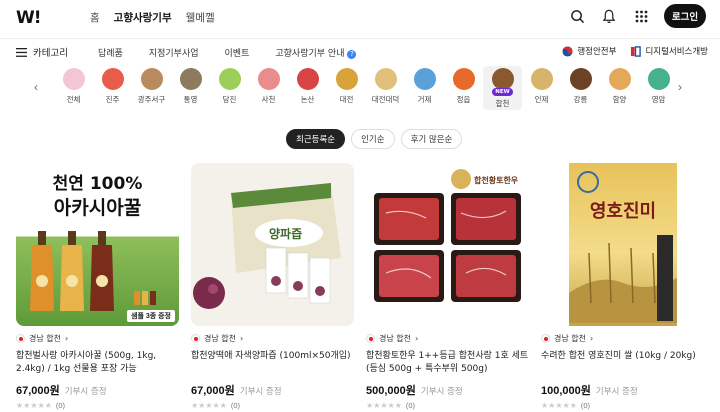  What do you see at coordinates (566, 391) in the screenshot?
I see `product-price: 100,000원` at bounding box center [566, 391].